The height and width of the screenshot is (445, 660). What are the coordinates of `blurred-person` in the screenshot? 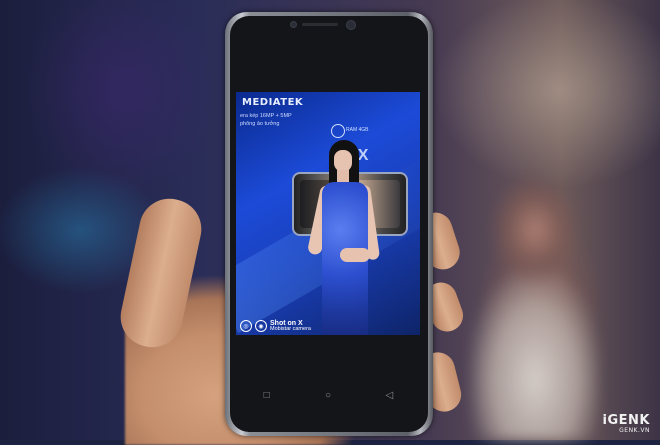 It's located at (535, 295).